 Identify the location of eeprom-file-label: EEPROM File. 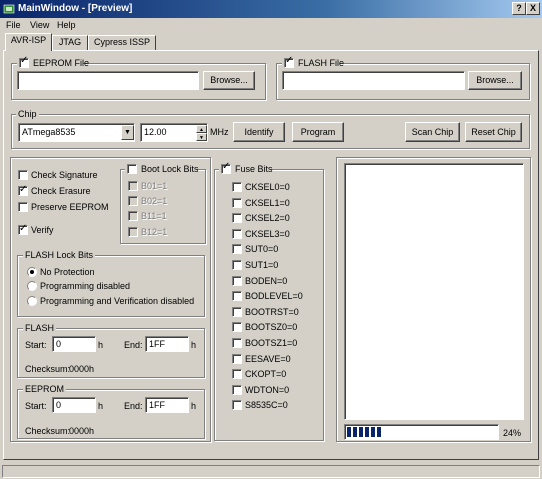
(61, 63).